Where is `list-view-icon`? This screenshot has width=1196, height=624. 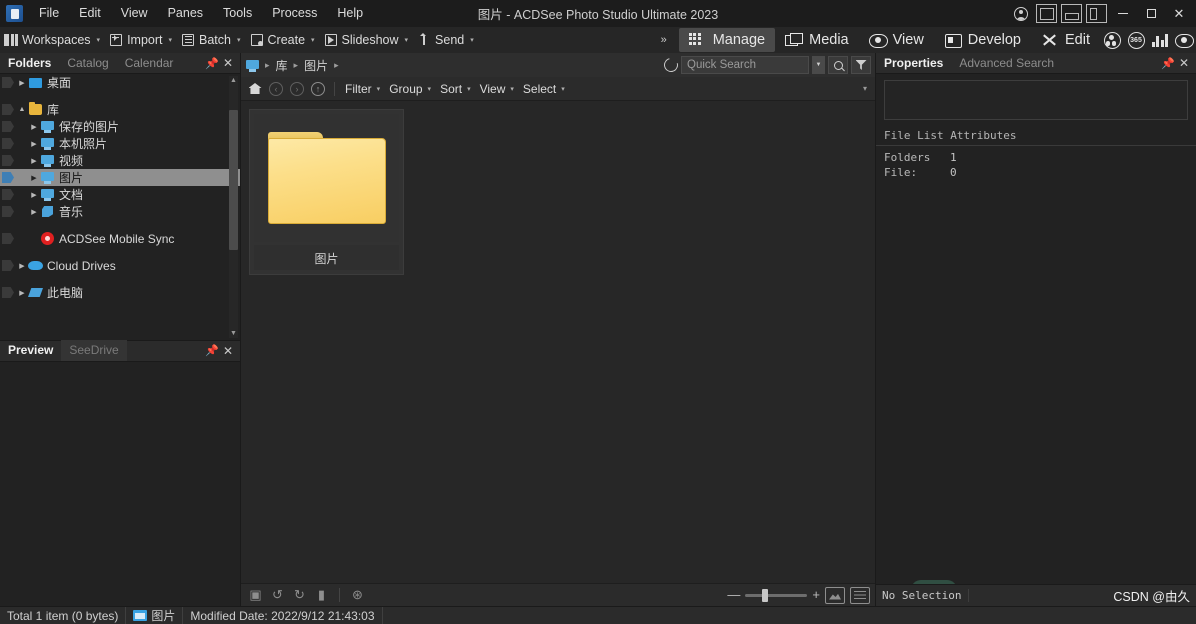
list-view-icon is located at coordinates (860, 595).